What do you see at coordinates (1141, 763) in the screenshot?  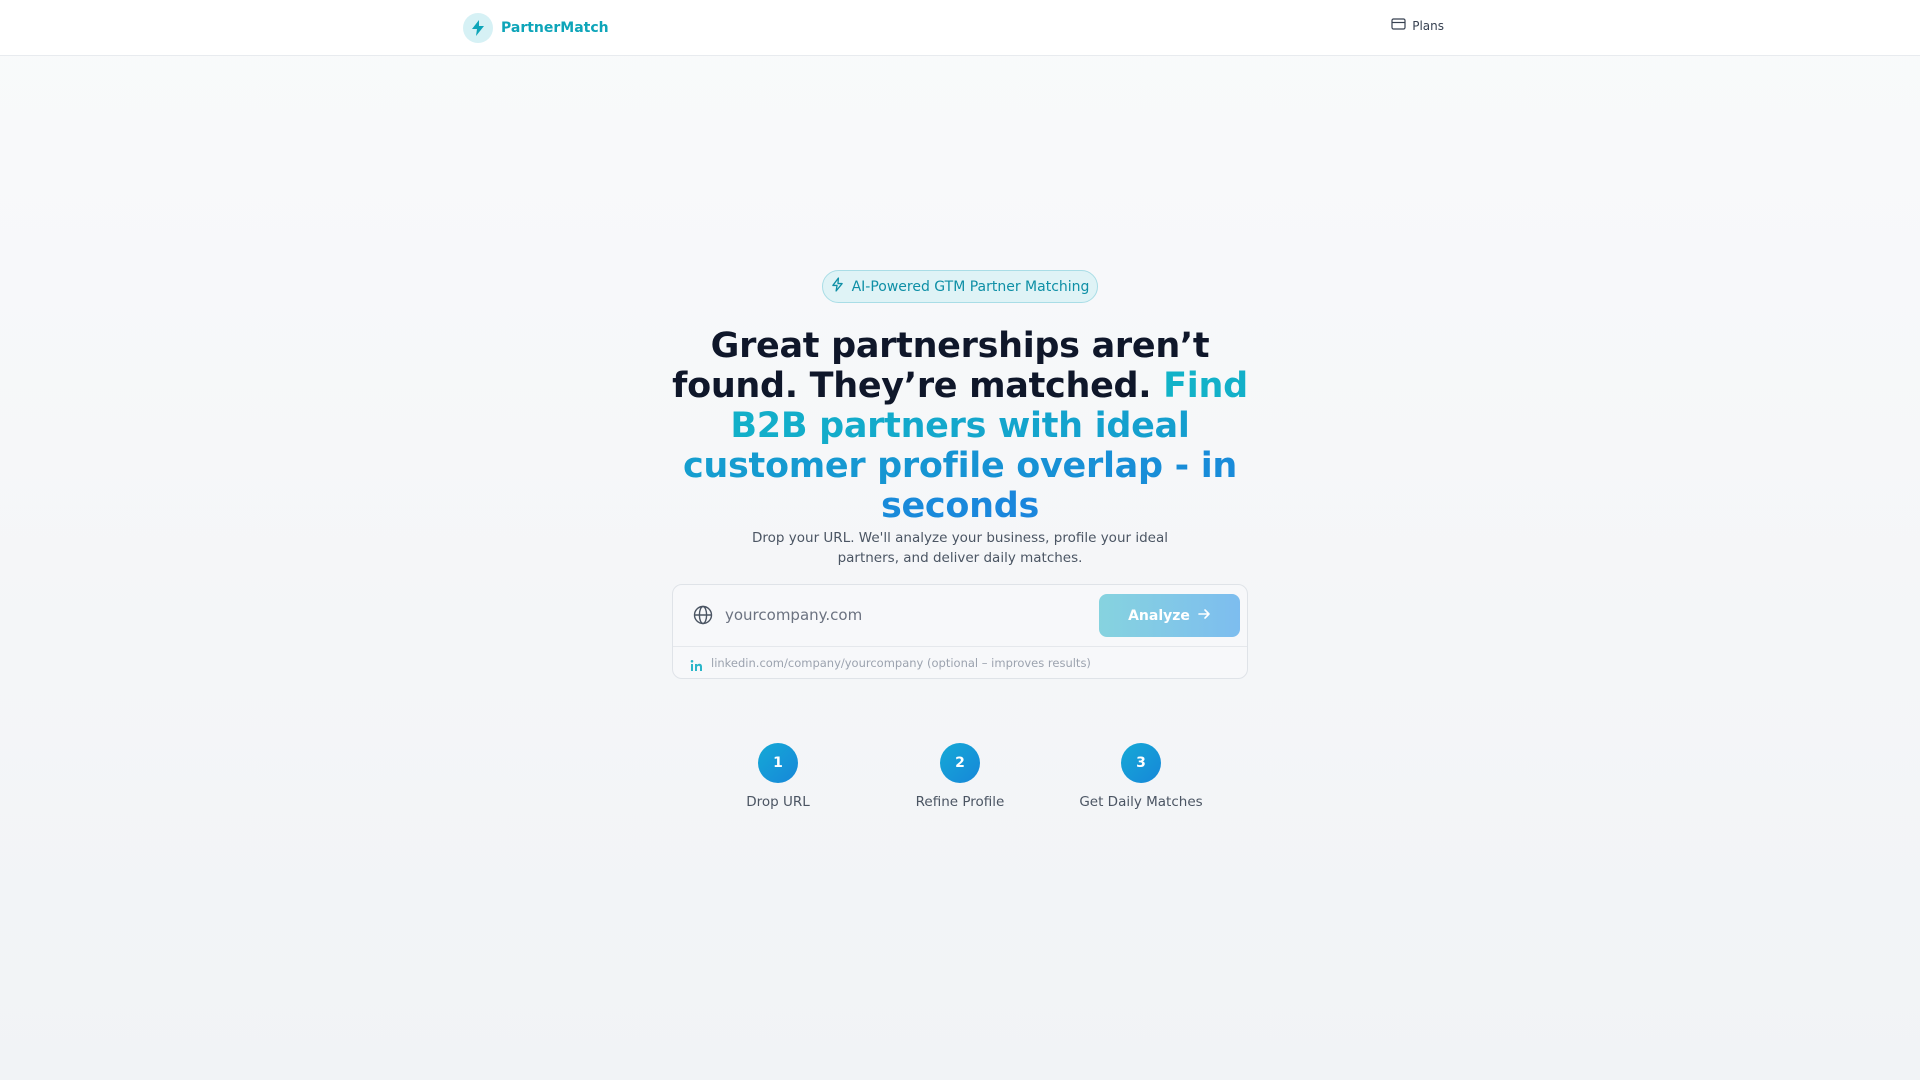 I see `step-number-badge: 3` at bounding box center [1141, 763].